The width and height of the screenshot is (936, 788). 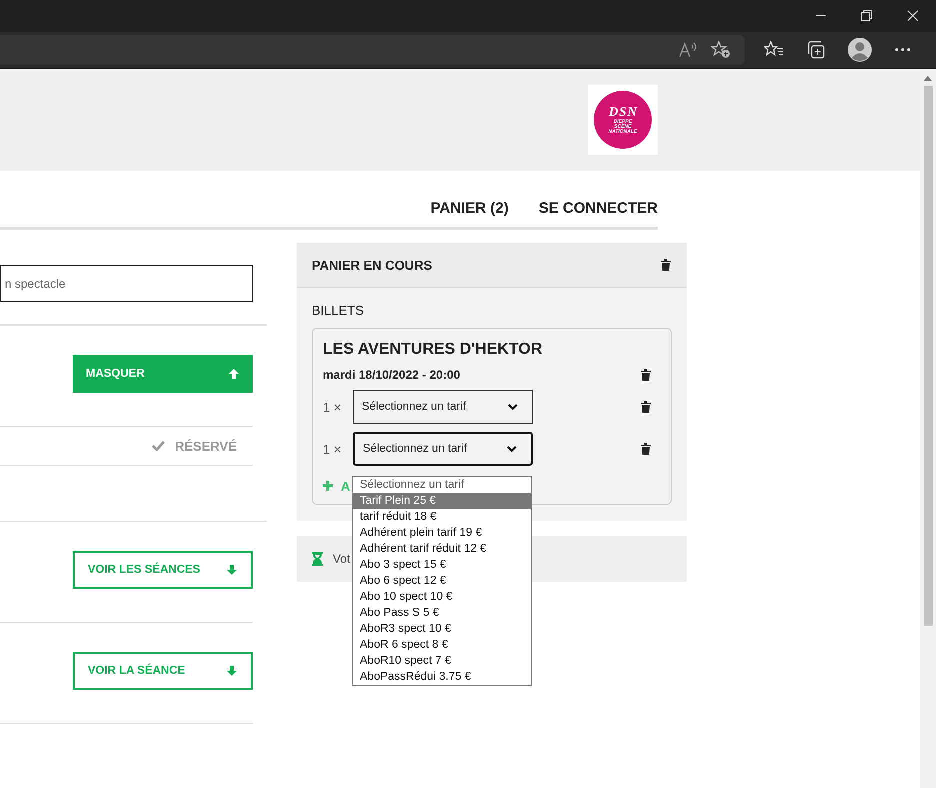 What do you see at coordinates (613, 111) in the screenshot?
I see `logo-letter: D` at bounding box center [613, 111].